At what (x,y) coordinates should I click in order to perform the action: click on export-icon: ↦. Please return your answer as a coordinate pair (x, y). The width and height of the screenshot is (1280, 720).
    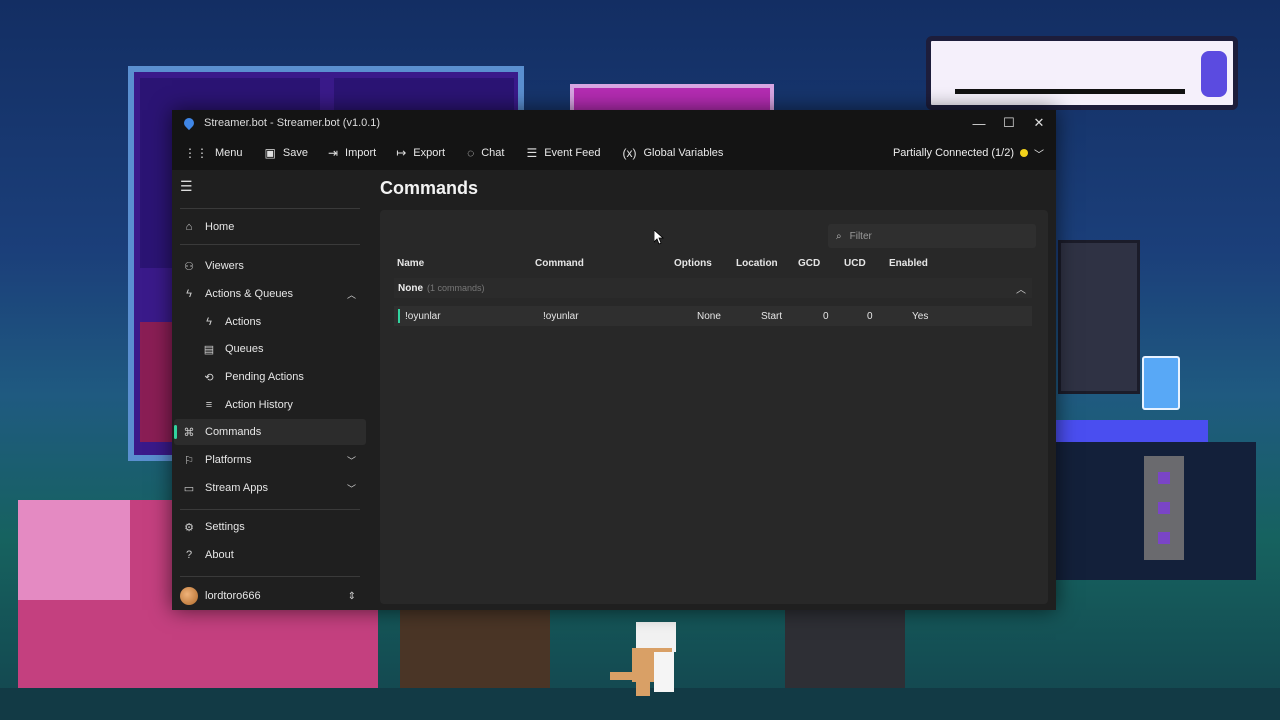
    Looking at the image, I should click on (401, 153).